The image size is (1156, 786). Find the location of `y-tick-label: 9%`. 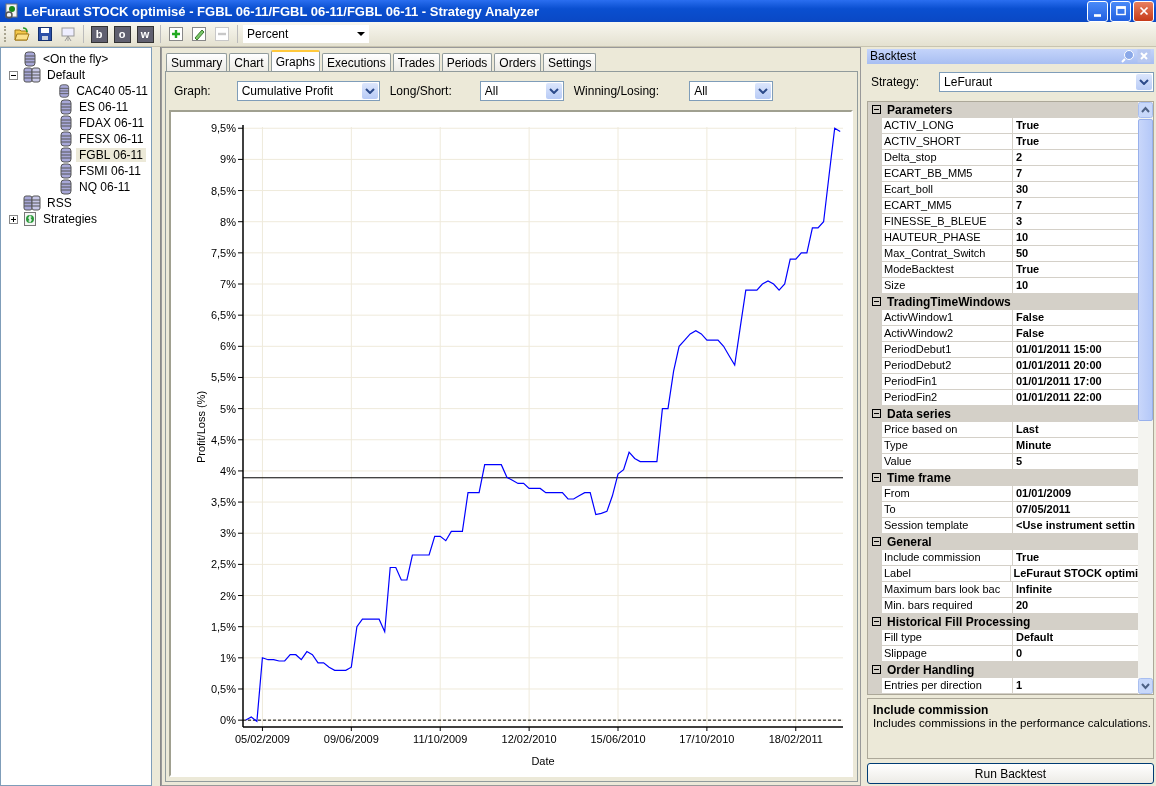

y-tick-label: 9% is located at coordinates (228, 159).